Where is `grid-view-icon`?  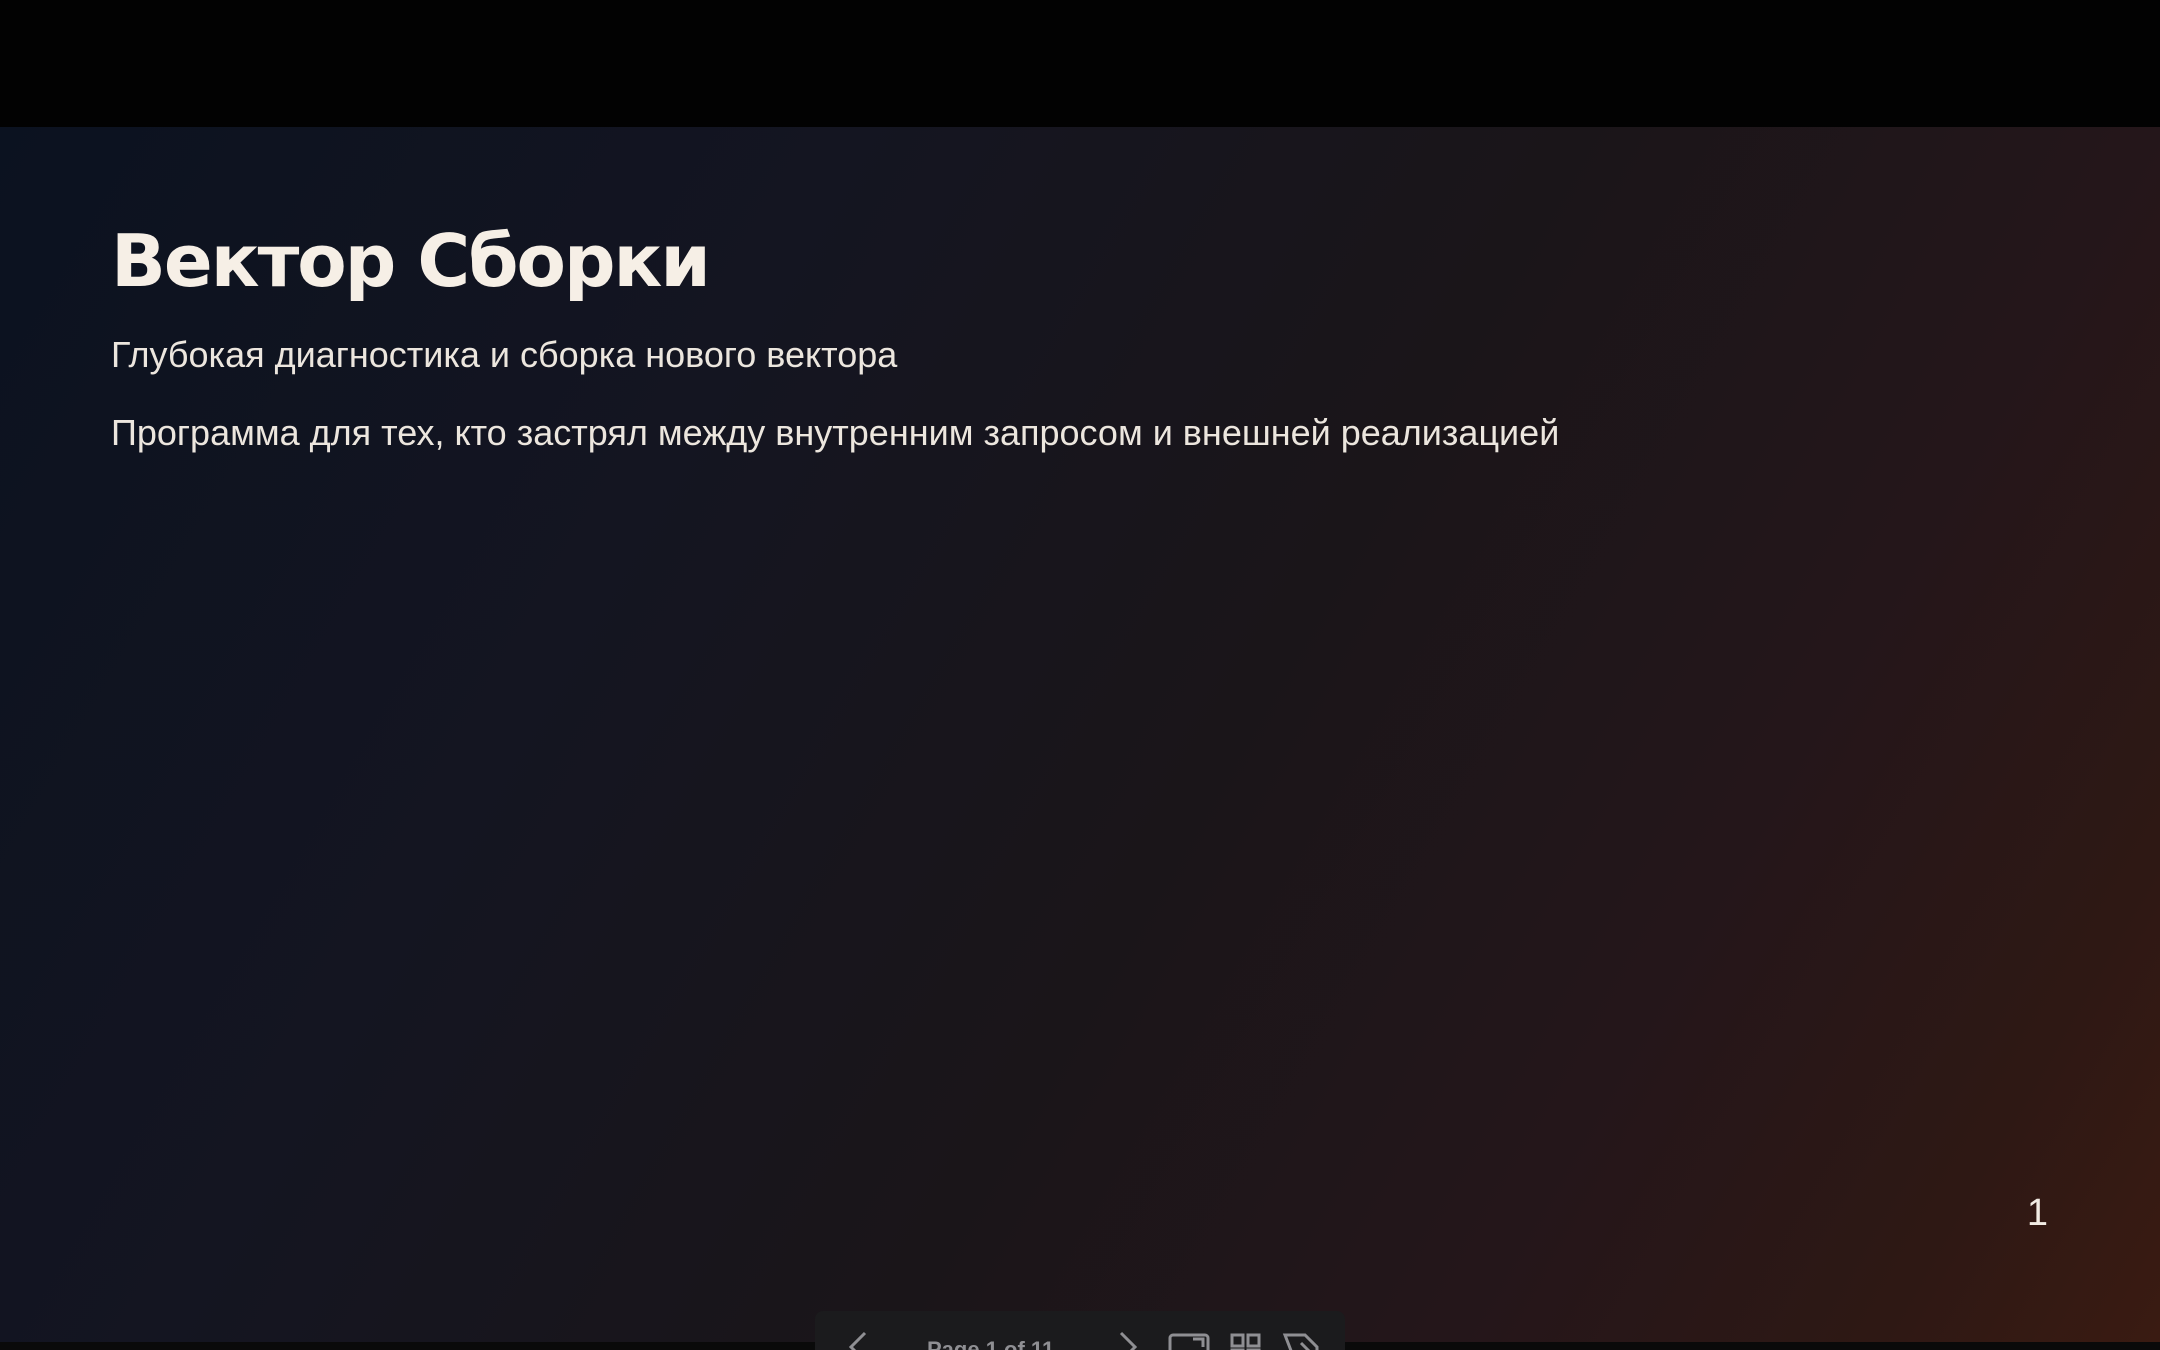 grid-view-icon is located at coordinates (1246, 1337).